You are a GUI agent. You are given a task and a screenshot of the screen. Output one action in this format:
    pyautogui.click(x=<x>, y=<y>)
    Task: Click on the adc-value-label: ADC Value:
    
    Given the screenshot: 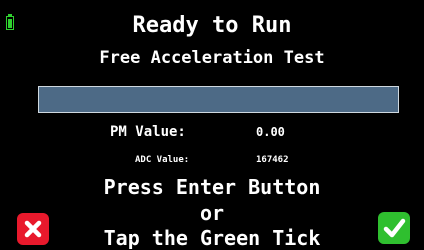 What is the action you would take?
    pyautogui.click(x=162, y=160)
    